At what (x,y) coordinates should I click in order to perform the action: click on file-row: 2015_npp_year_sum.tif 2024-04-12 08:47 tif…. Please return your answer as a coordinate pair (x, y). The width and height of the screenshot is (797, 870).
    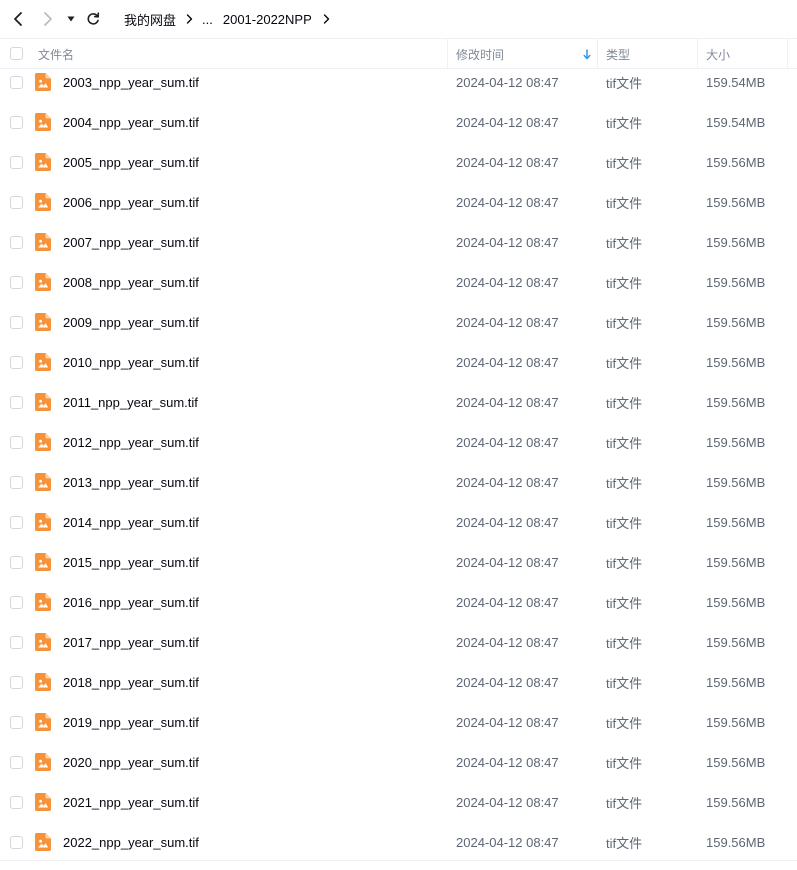
    Looking at the image, I should click on (398, 562).